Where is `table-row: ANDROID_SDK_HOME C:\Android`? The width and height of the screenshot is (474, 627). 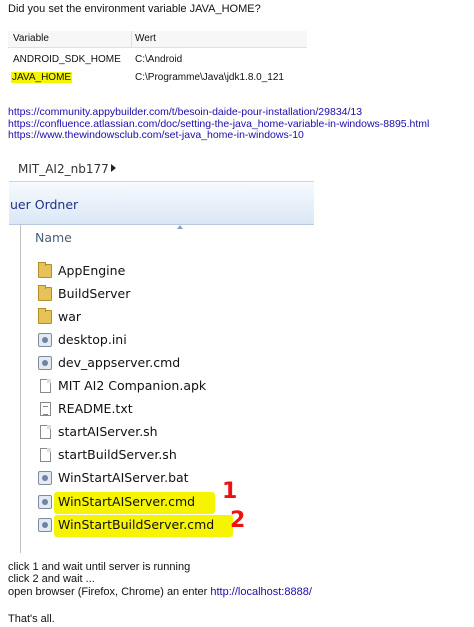 table-row: ANDROID_SDK_HOME C:\Android is located at coordinates (157, 60).